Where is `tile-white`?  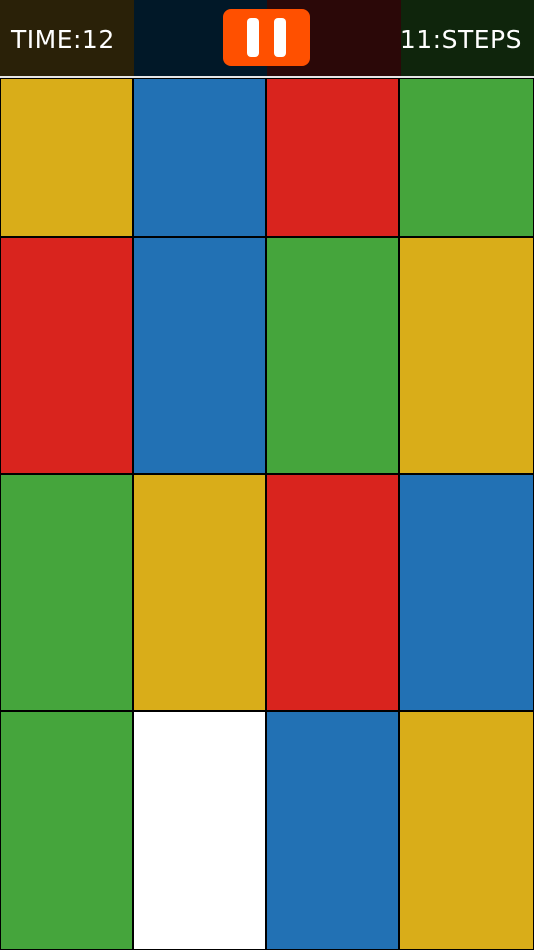 tile-white is located at coordinates (199, 830).